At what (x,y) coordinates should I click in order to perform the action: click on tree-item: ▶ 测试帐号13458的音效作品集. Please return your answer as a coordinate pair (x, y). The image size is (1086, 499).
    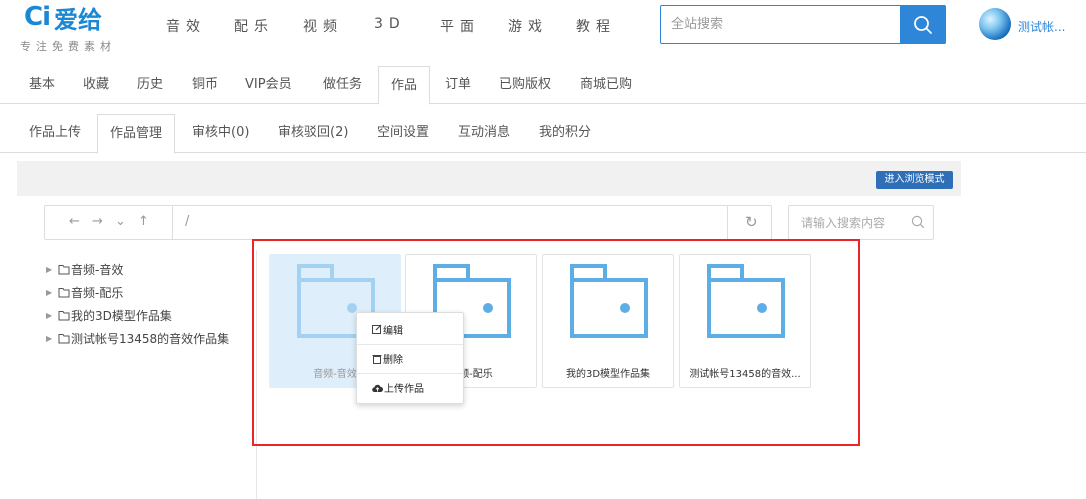
    Looking at the image, I should click on (137, 338).